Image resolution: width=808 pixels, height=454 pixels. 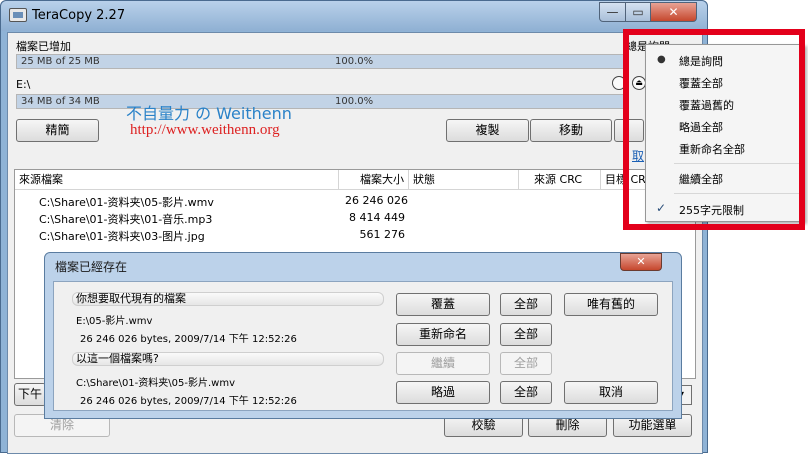 I want to click on column-header-source-crc: 來源 CRC, so click(x=560, y=180).